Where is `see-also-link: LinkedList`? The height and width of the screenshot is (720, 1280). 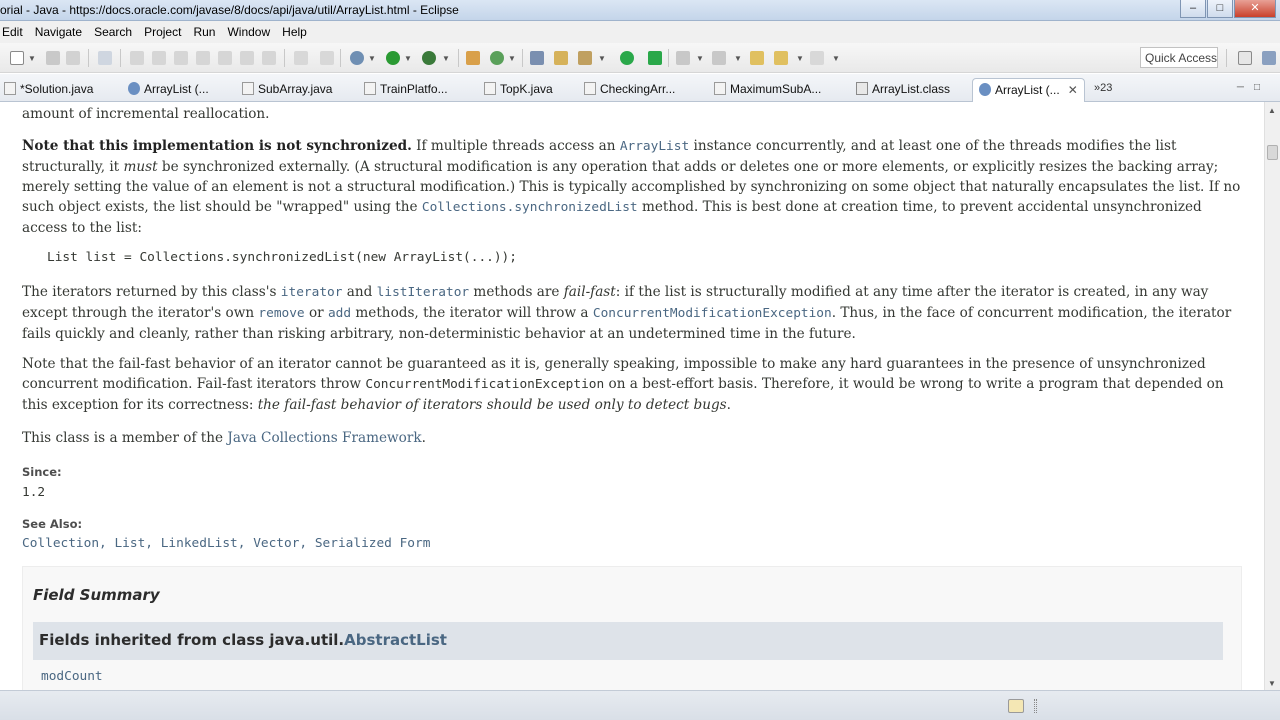 see-also-link: LinkedList is located at coordinates (199, 543).